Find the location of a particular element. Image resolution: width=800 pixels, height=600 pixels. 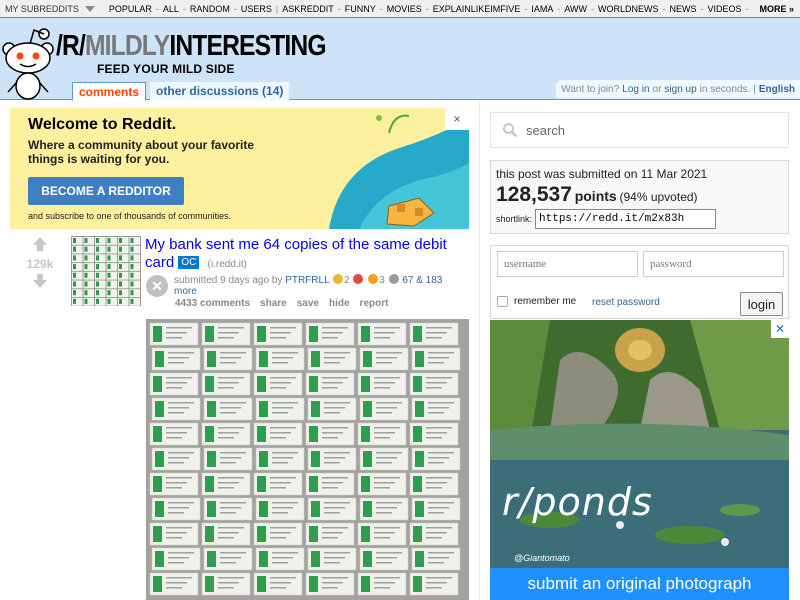

srbar-subreddit-explainlikeimfive: EXPLAINLIKEIMFIVE is located at coordinates (477, 9).